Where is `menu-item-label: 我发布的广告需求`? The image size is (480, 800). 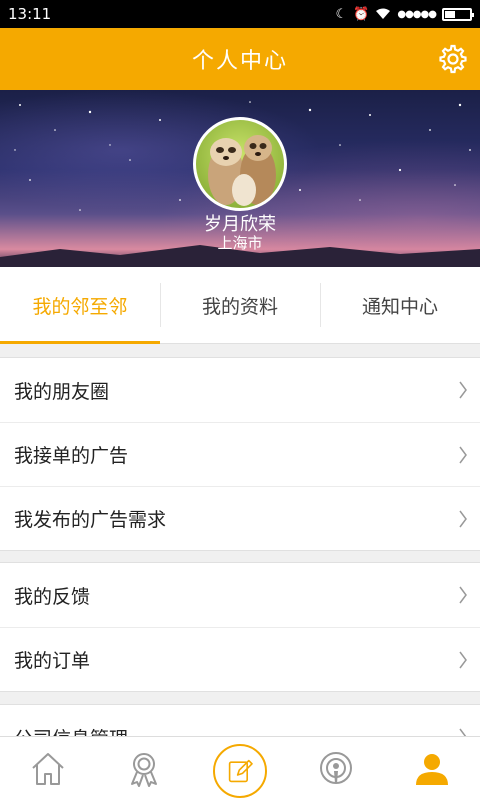
menu-item-label: 我发布的广告需求 is located at coordinates (90, 520).